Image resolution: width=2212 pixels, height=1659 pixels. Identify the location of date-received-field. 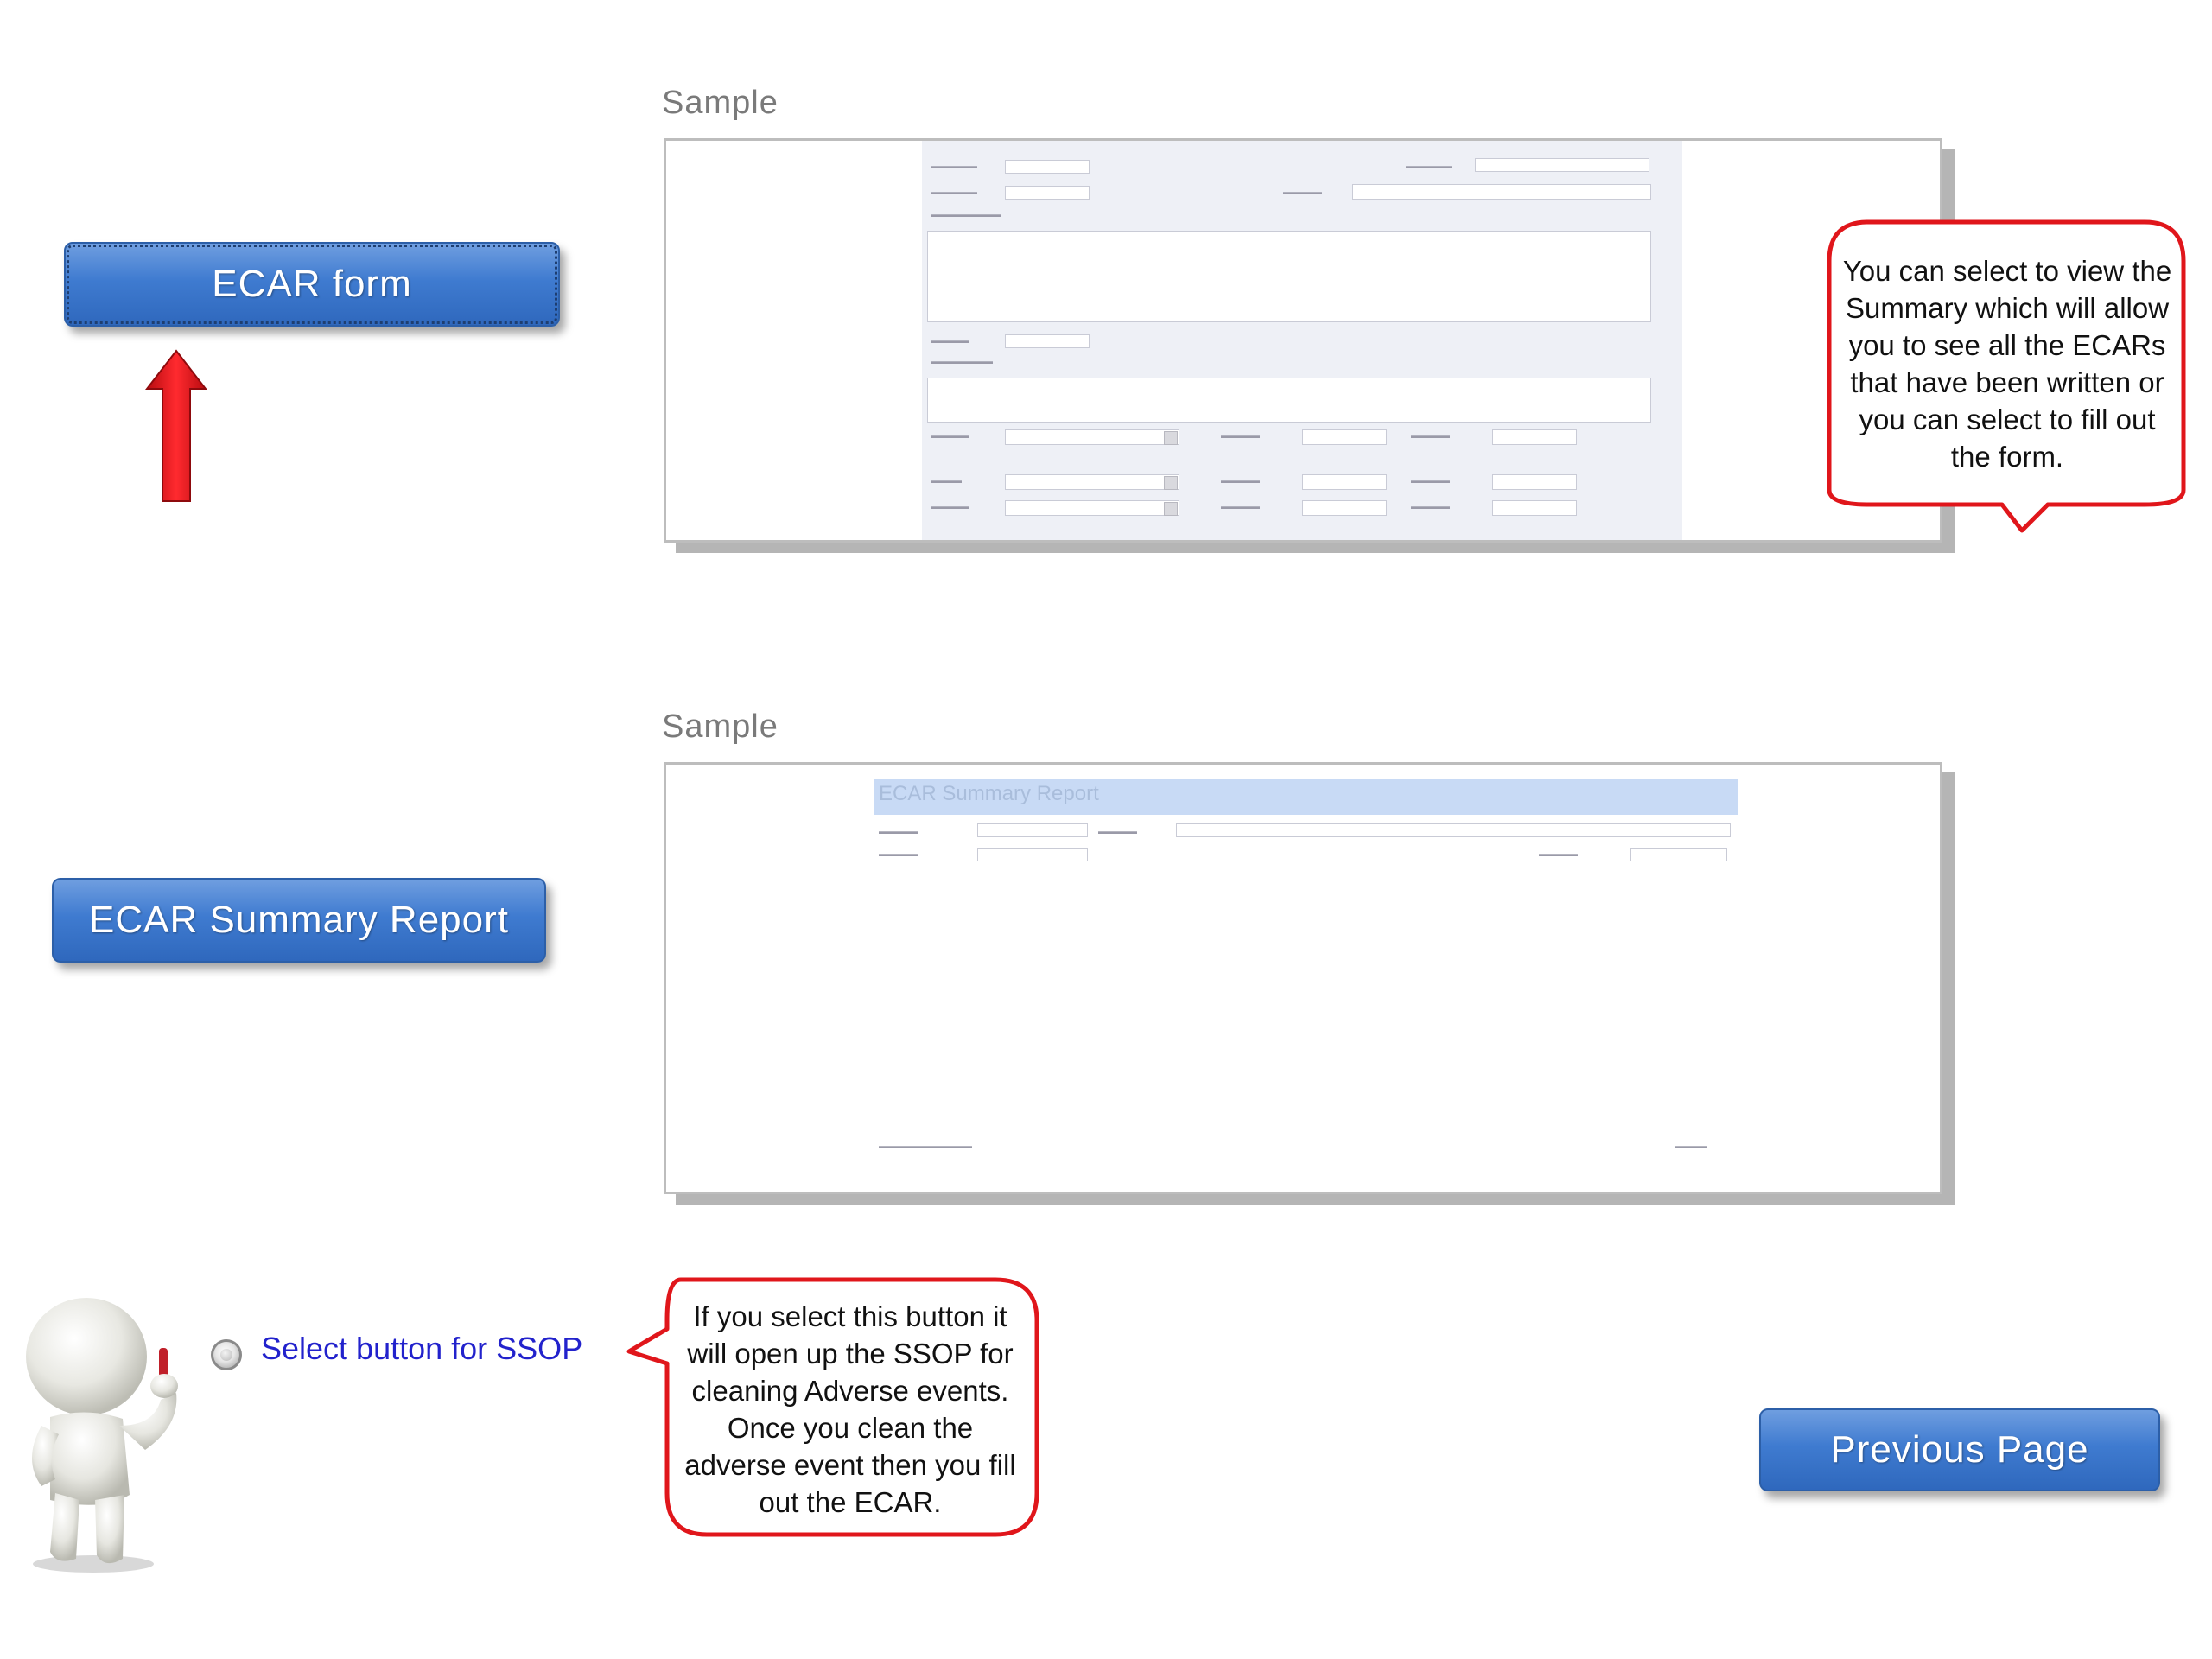
(1047, 341).